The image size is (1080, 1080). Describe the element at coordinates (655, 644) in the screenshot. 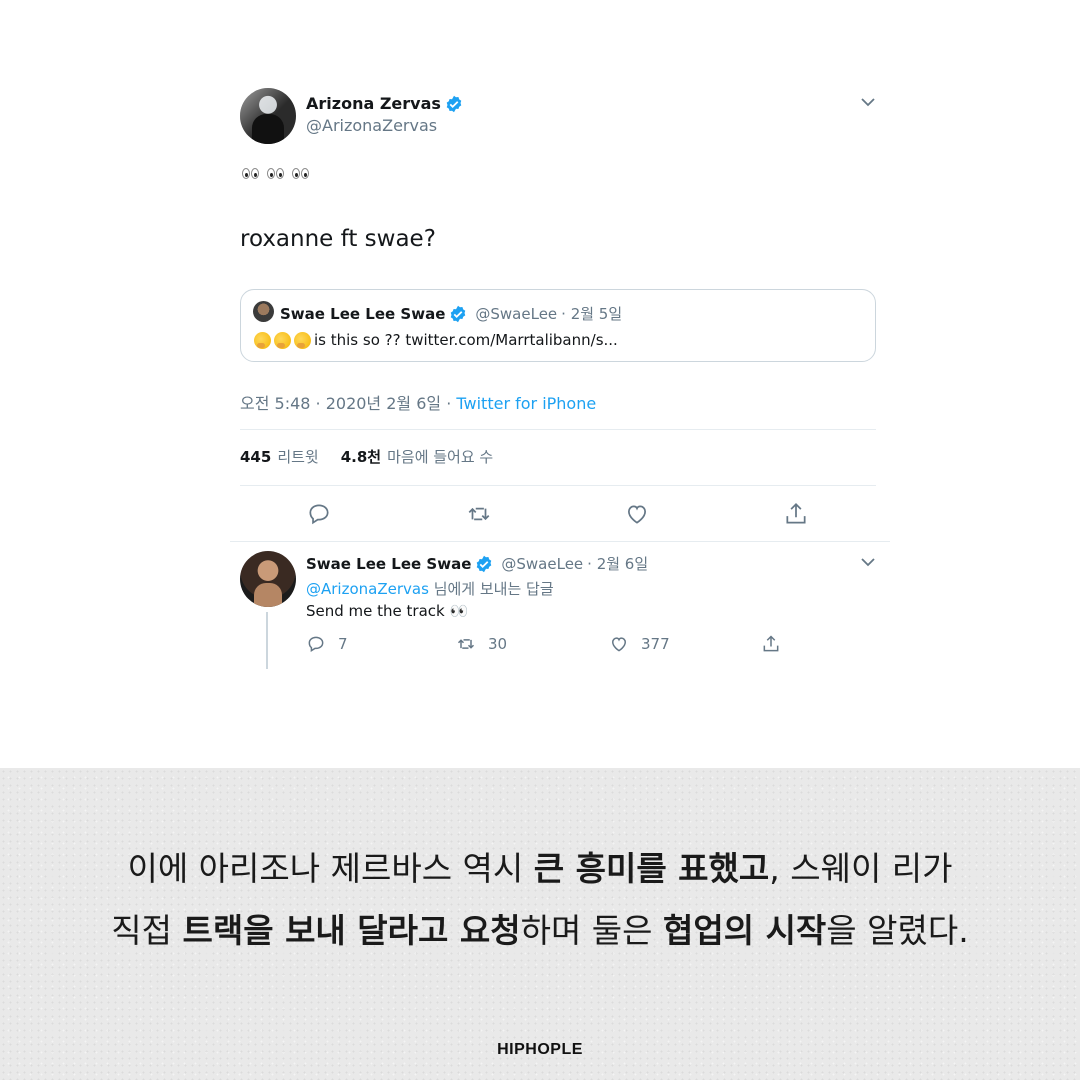

I see `reply-likes-count: 377` at that location.